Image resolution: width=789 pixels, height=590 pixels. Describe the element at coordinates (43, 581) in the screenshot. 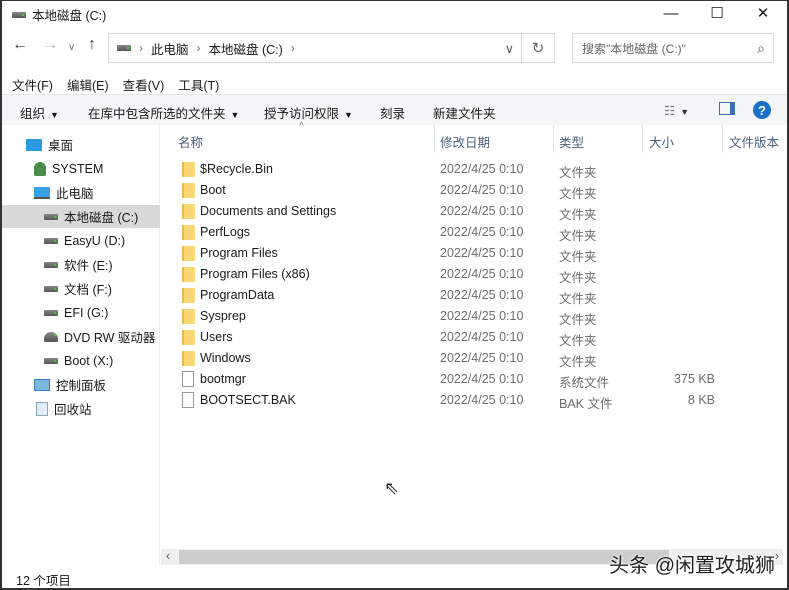

I see `status-item-count: 12 个项目` at that location.